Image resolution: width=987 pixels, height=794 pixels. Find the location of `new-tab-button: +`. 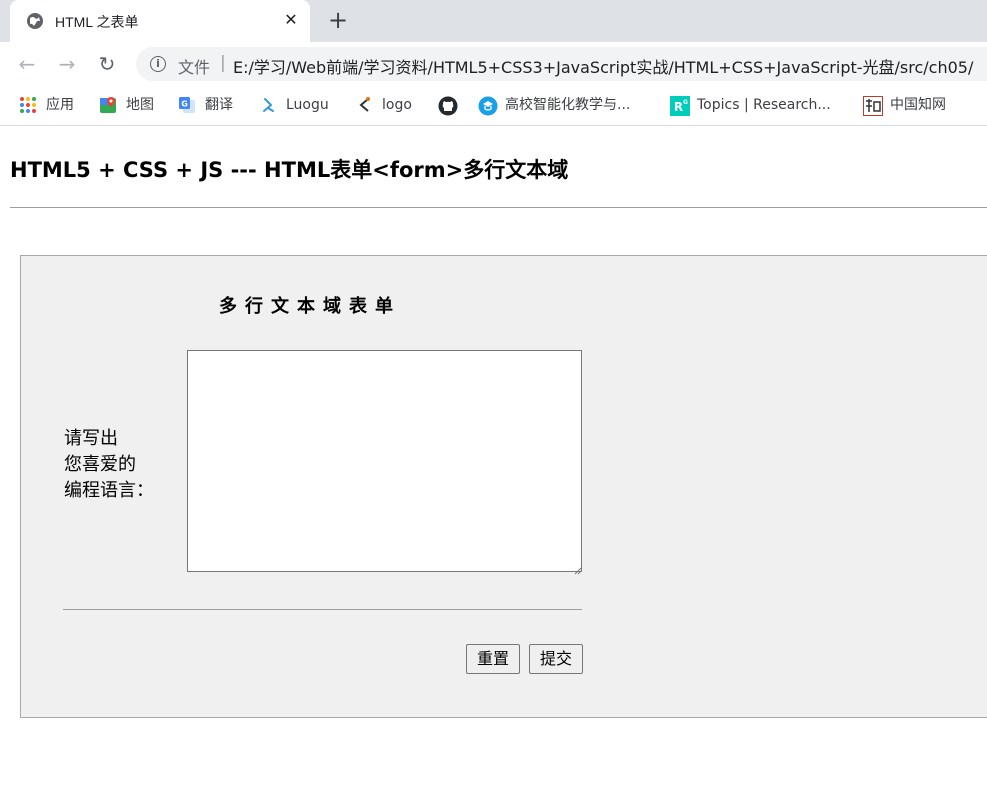

new-tab-button: + is located at coordinates (338, 21).